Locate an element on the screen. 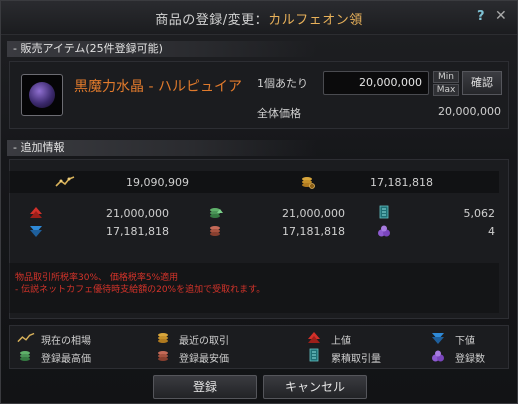 Image resolution: width=518 pixels, height=404 pixels. window-title: 商品の登録/変更：カルフェオン領 is located at coordinates (259, 18).